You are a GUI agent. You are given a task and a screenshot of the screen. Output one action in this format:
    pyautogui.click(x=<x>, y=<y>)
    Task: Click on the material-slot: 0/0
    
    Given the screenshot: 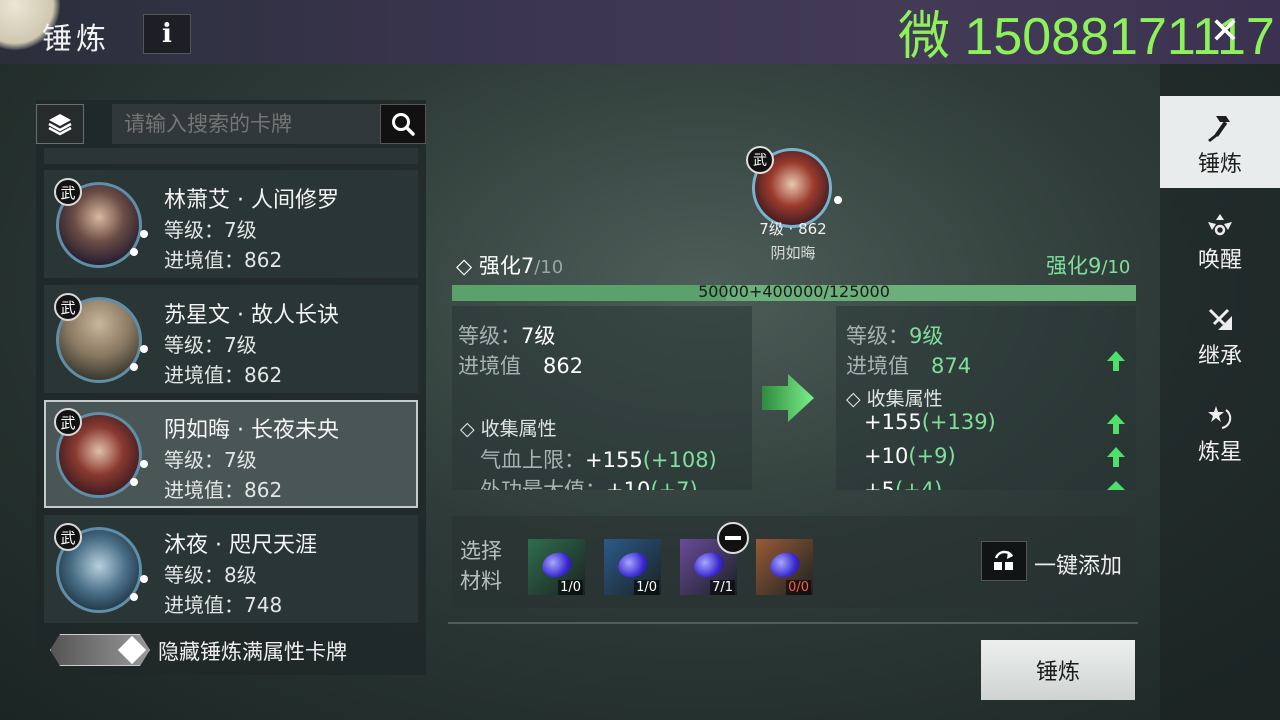 What is the action you would take?
    pyautogui.click(x=784, y=567)
    